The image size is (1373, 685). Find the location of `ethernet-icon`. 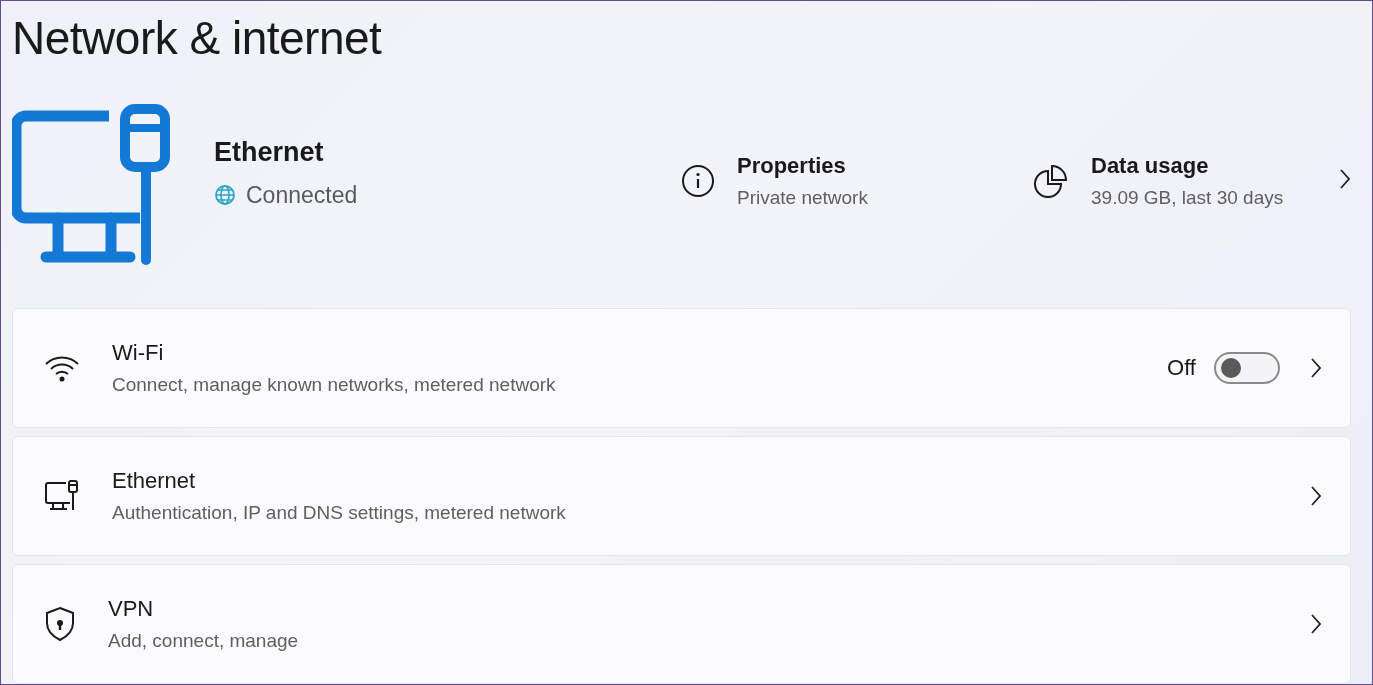

ethernet-icon is located at coordinates (62, 496).